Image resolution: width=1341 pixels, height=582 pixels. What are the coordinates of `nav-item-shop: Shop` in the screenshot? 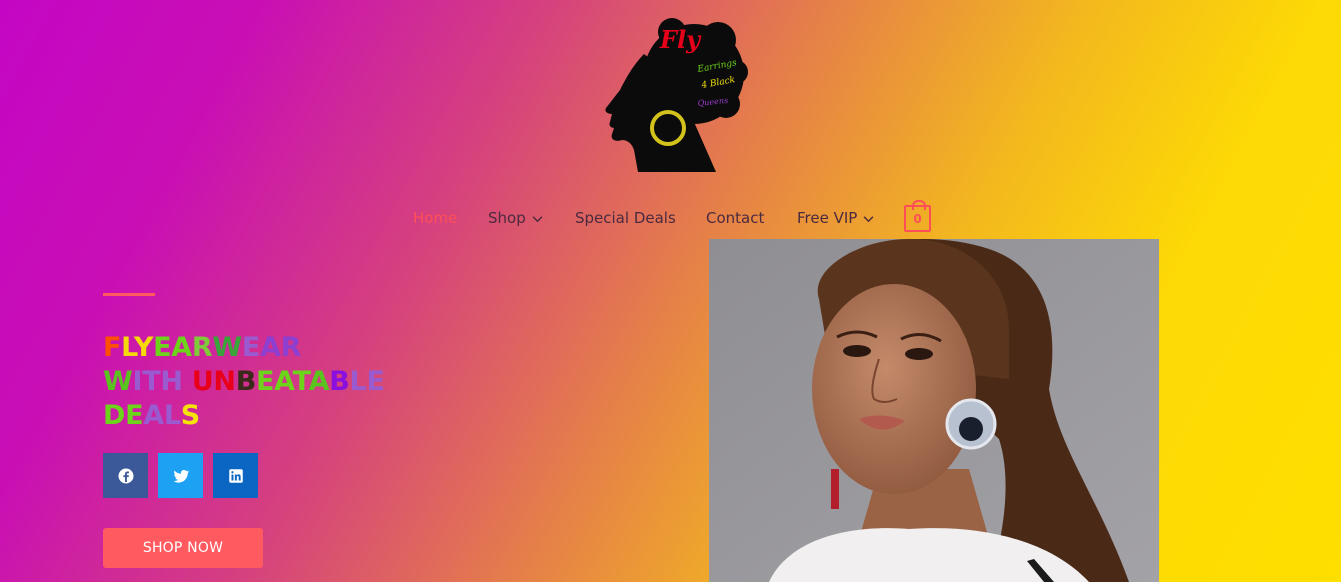 It's located at (515, 218).